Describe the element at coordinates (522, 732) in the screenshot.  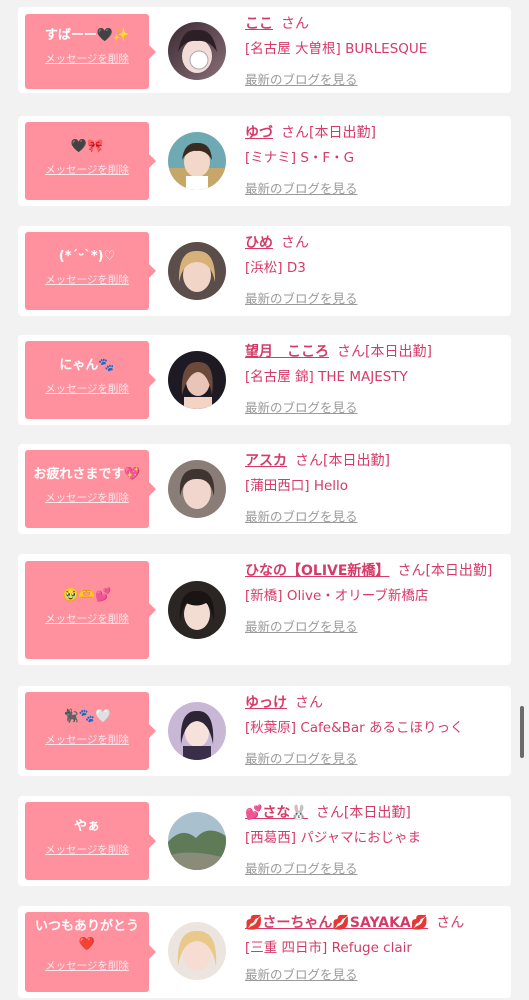
I see `scrollbar` at that location.